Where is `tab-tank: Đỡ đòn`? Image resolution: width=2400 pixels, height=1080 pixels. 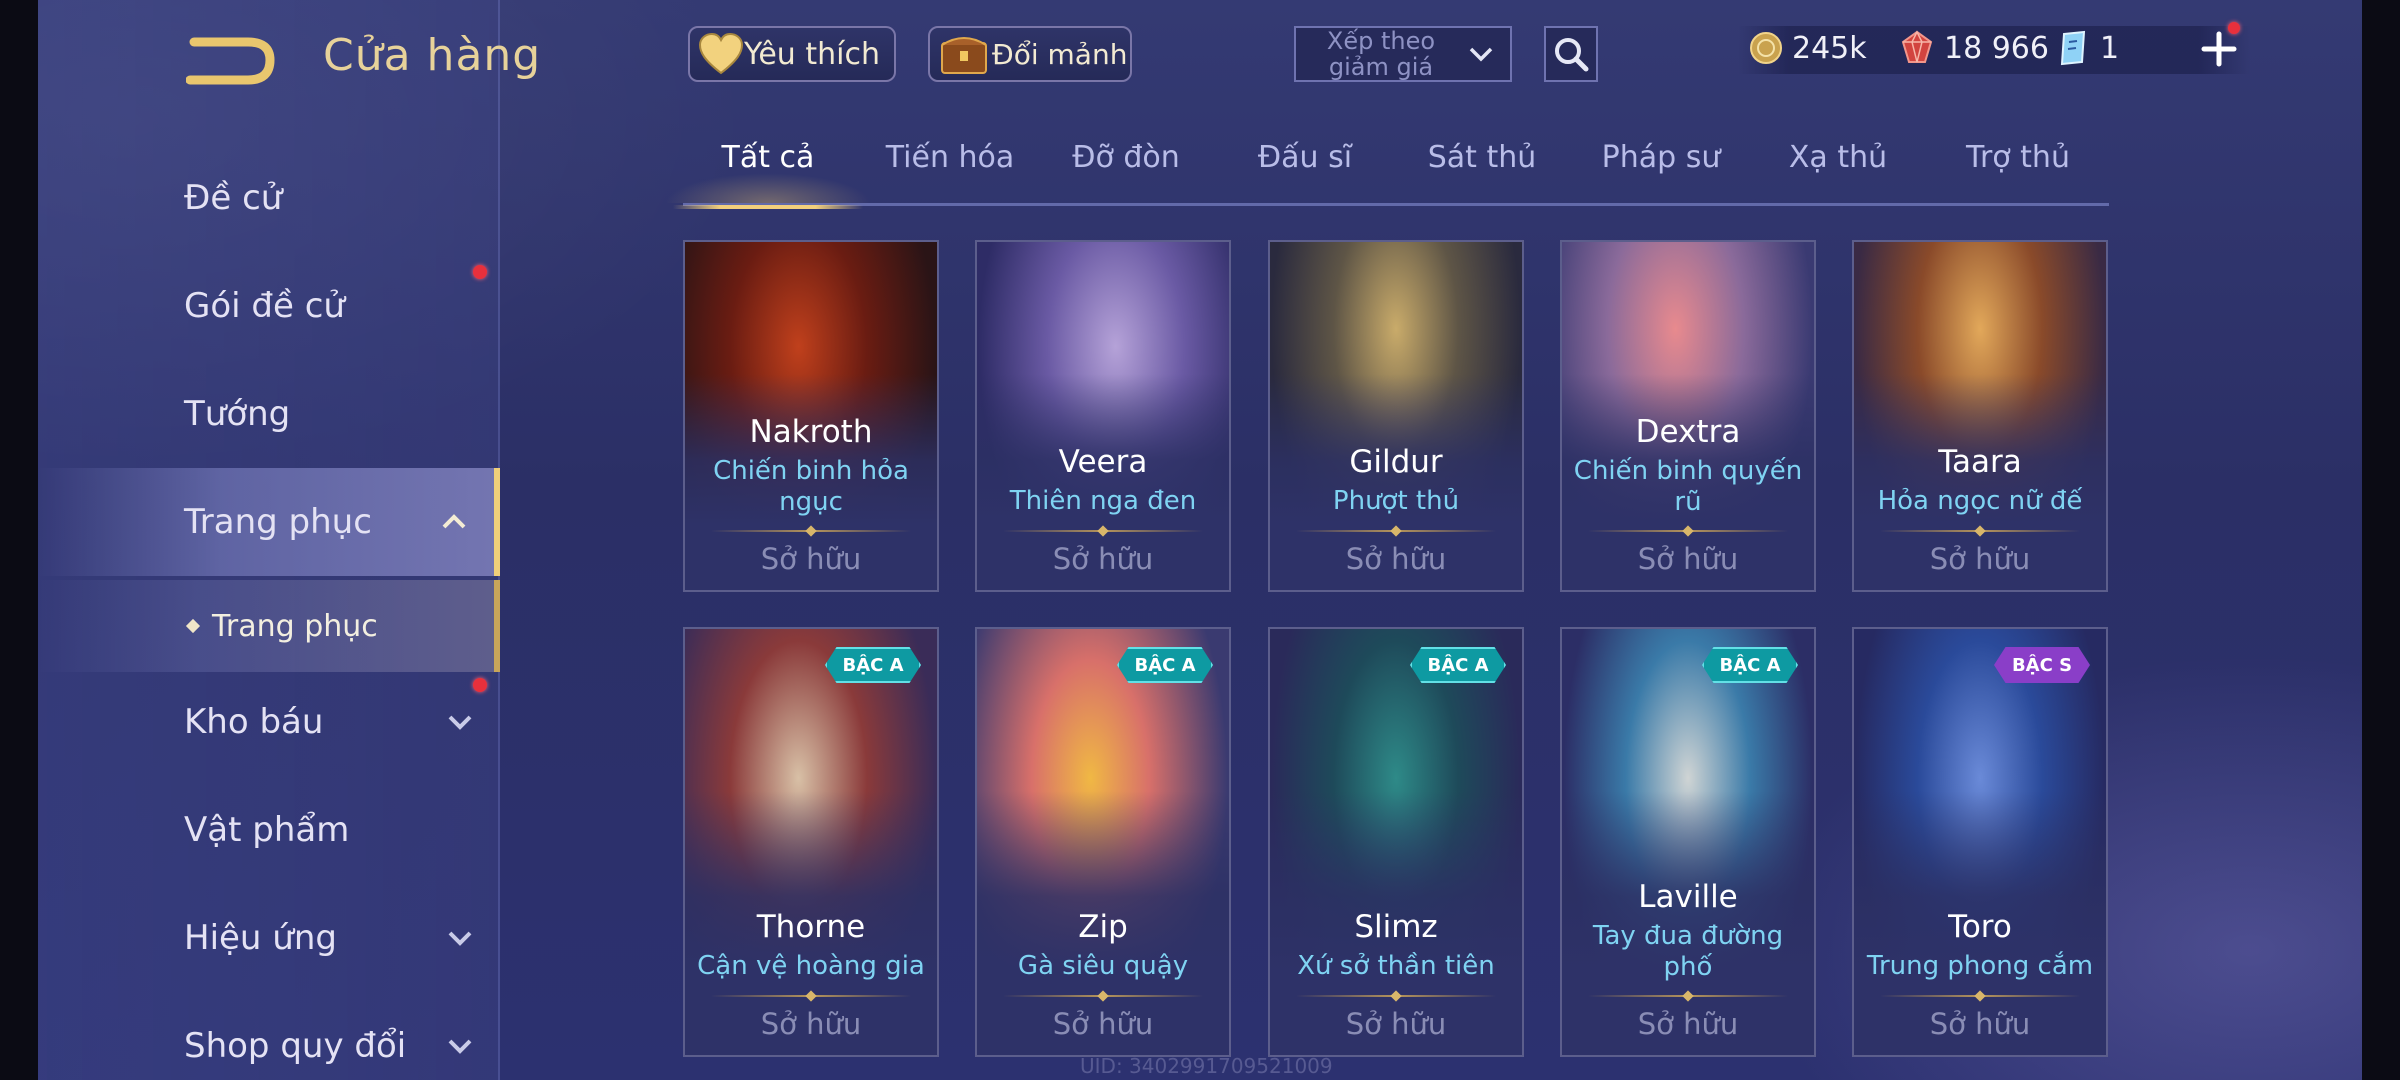 tab-tank: Đỡ đòn is located at coordinates (1126, 173).